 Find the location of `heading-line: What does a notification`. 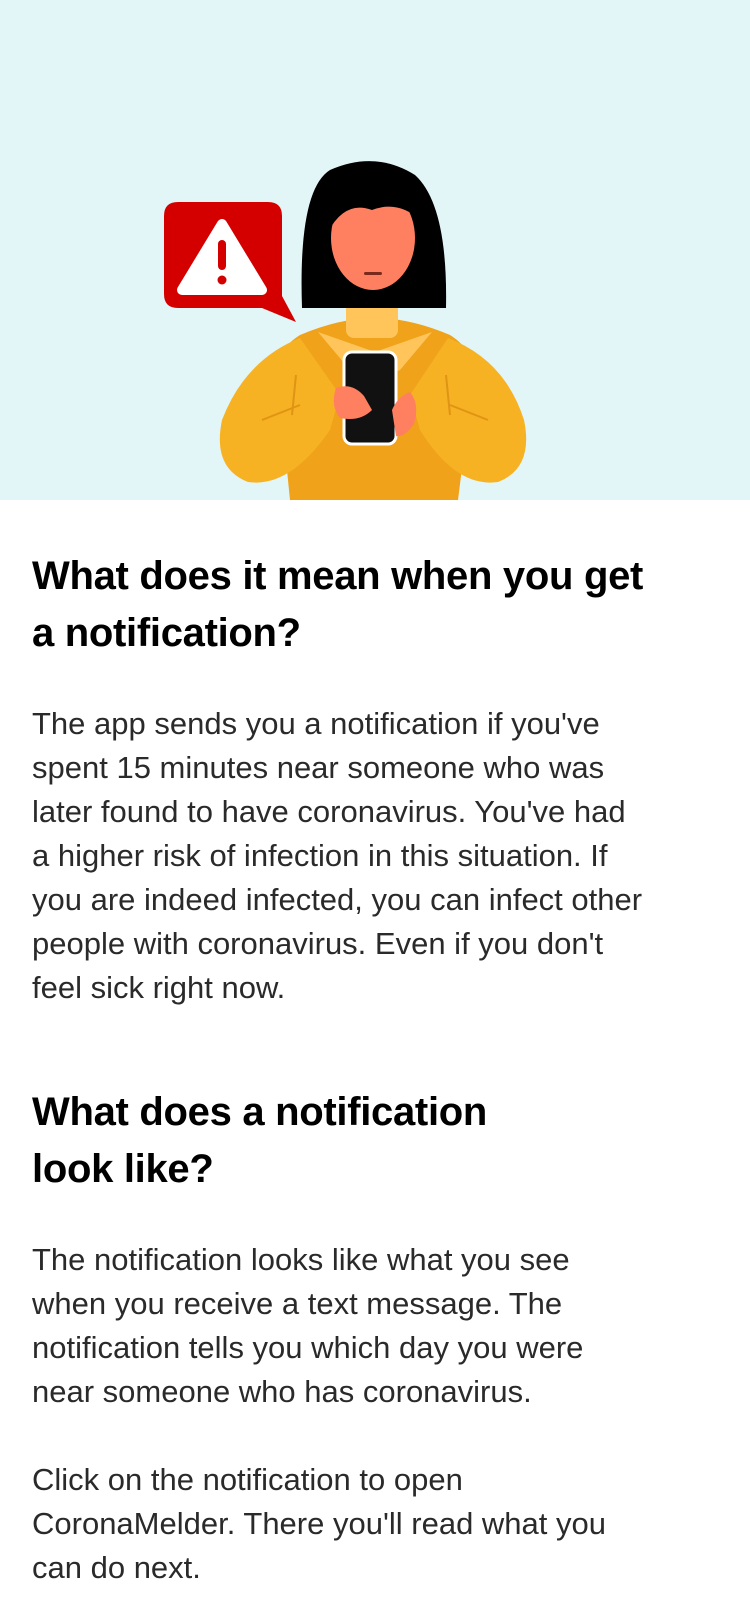

heading-line: What does a notification is located at coordinates (260, 1112).